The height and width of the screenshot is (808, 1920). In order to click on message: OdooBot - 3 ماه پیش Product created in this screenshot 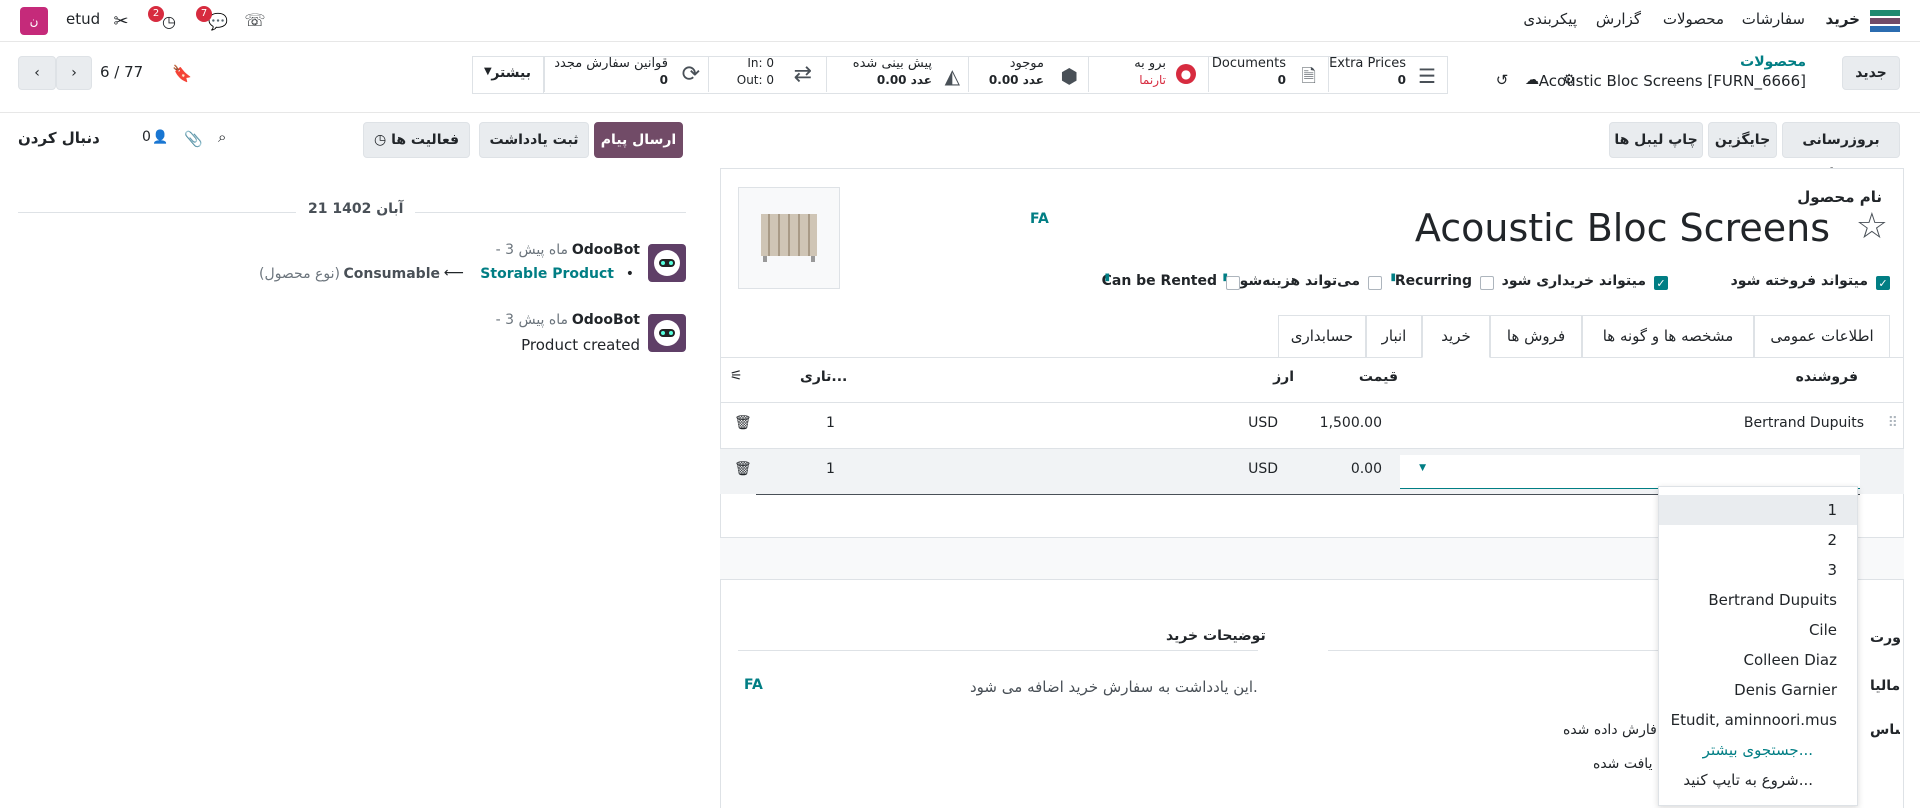, I will do `click(352, 340)`.